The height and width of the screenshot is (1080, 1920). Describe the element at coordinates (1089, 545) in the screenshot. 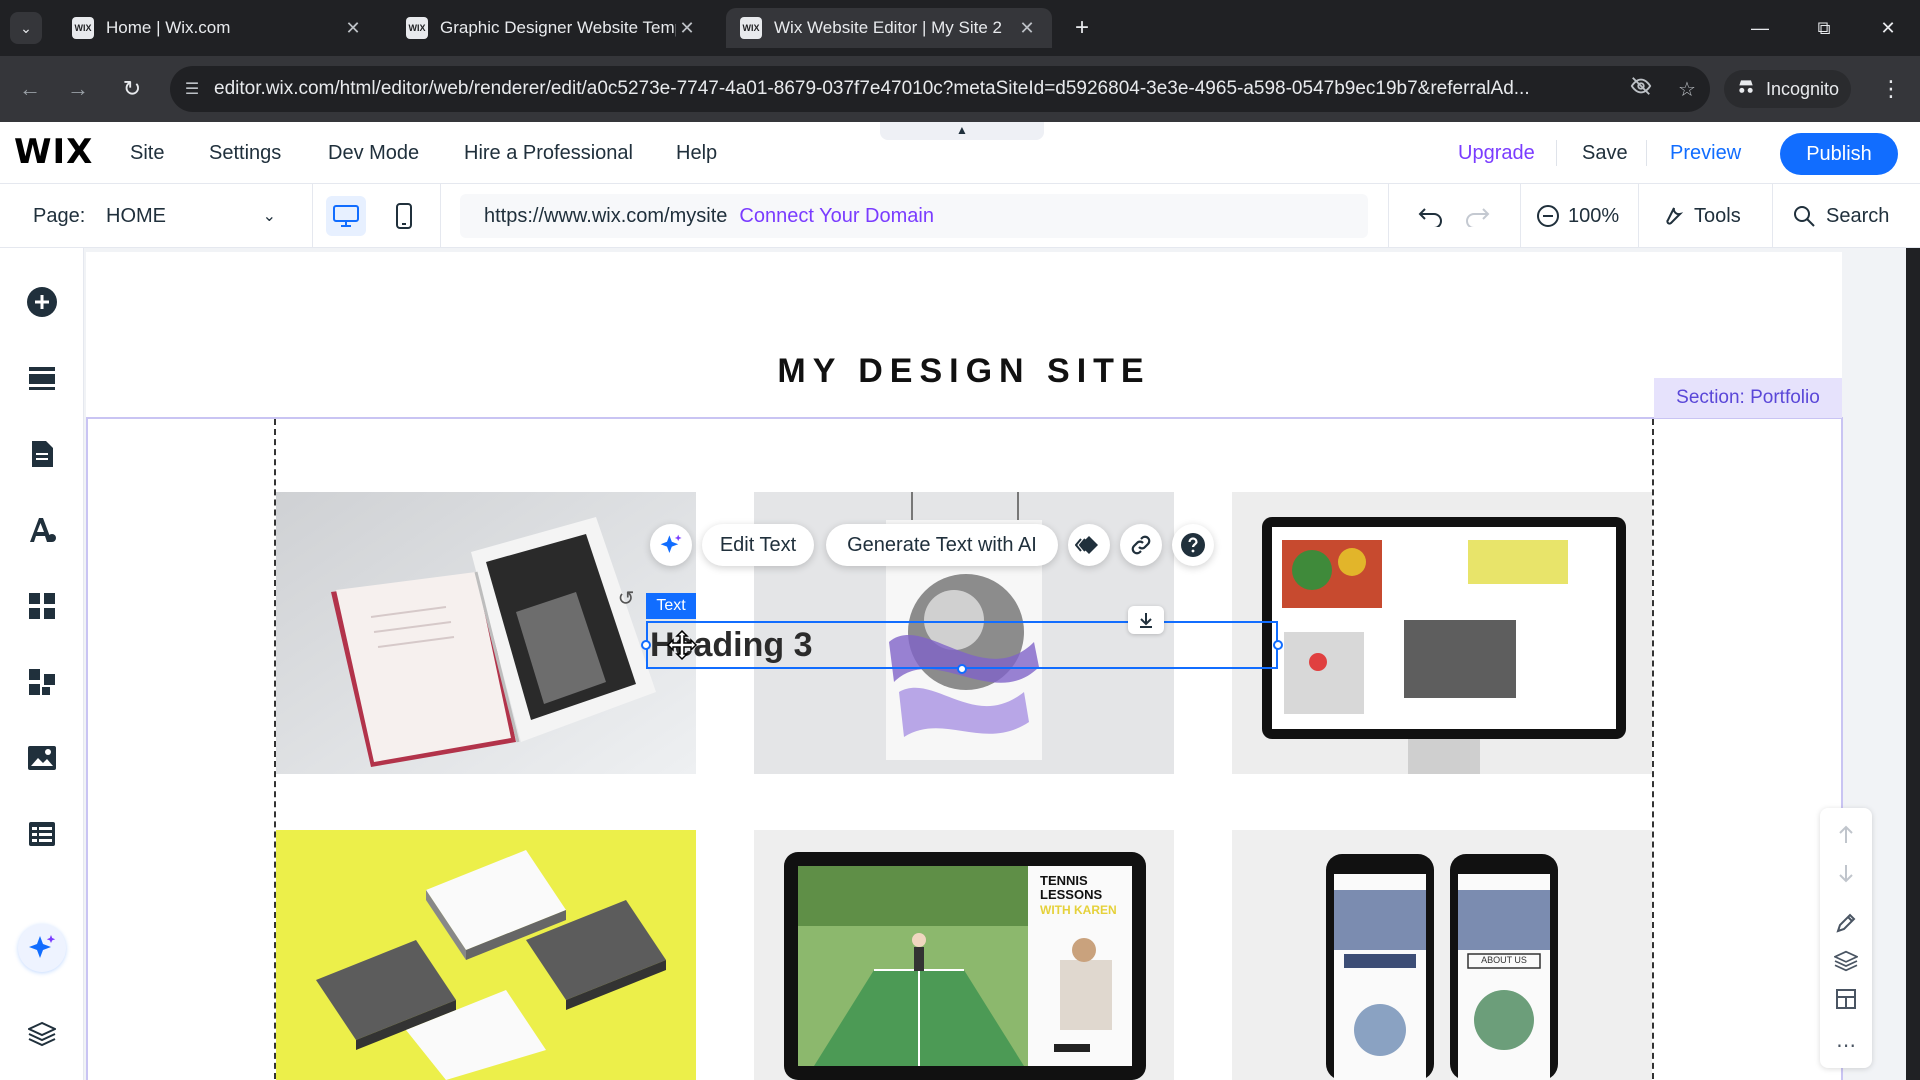

I see `animation-button` at that location.